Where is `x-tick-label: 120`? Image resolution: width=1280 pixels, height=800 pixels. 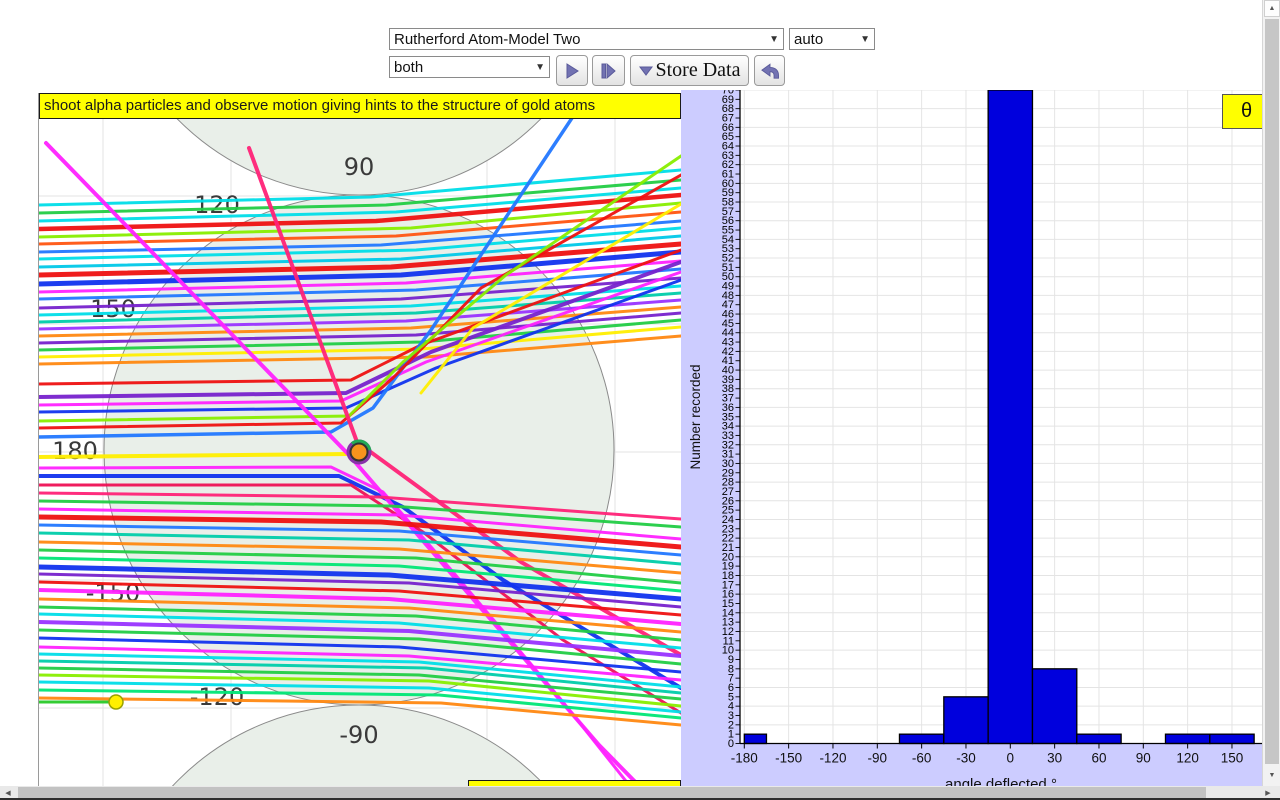 x-tick-label: 120 is located at coordinates (1187, 758).